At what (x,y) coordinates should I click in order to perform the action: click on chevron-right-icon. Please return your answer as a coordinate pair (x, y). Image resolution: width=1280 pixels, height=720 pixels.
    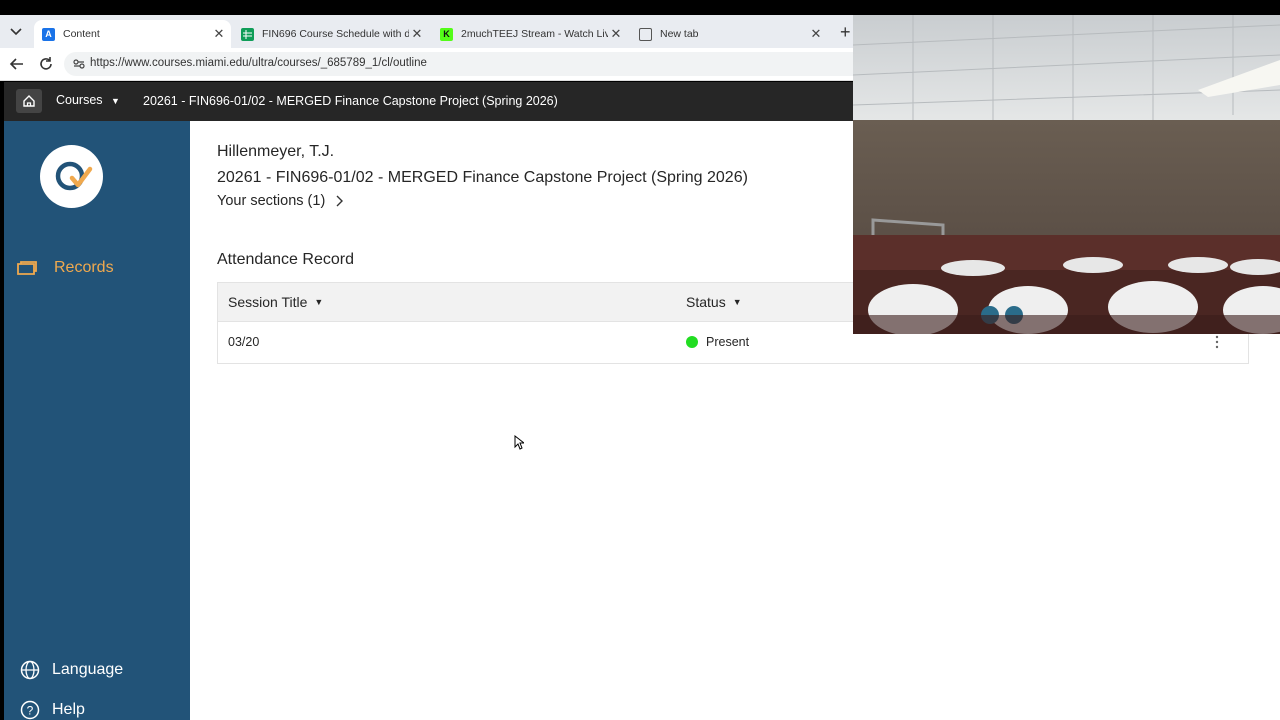
    Looking at the image, I should click on (340, 201).